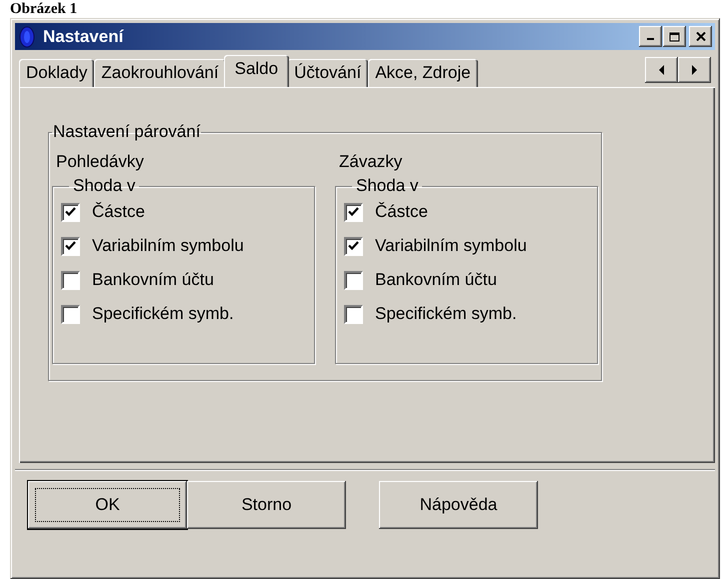  What do you see at coordinates (127, 132) in the screenshot?
I see `group-title: Nastavení párování` at bounding box center [127, 132].